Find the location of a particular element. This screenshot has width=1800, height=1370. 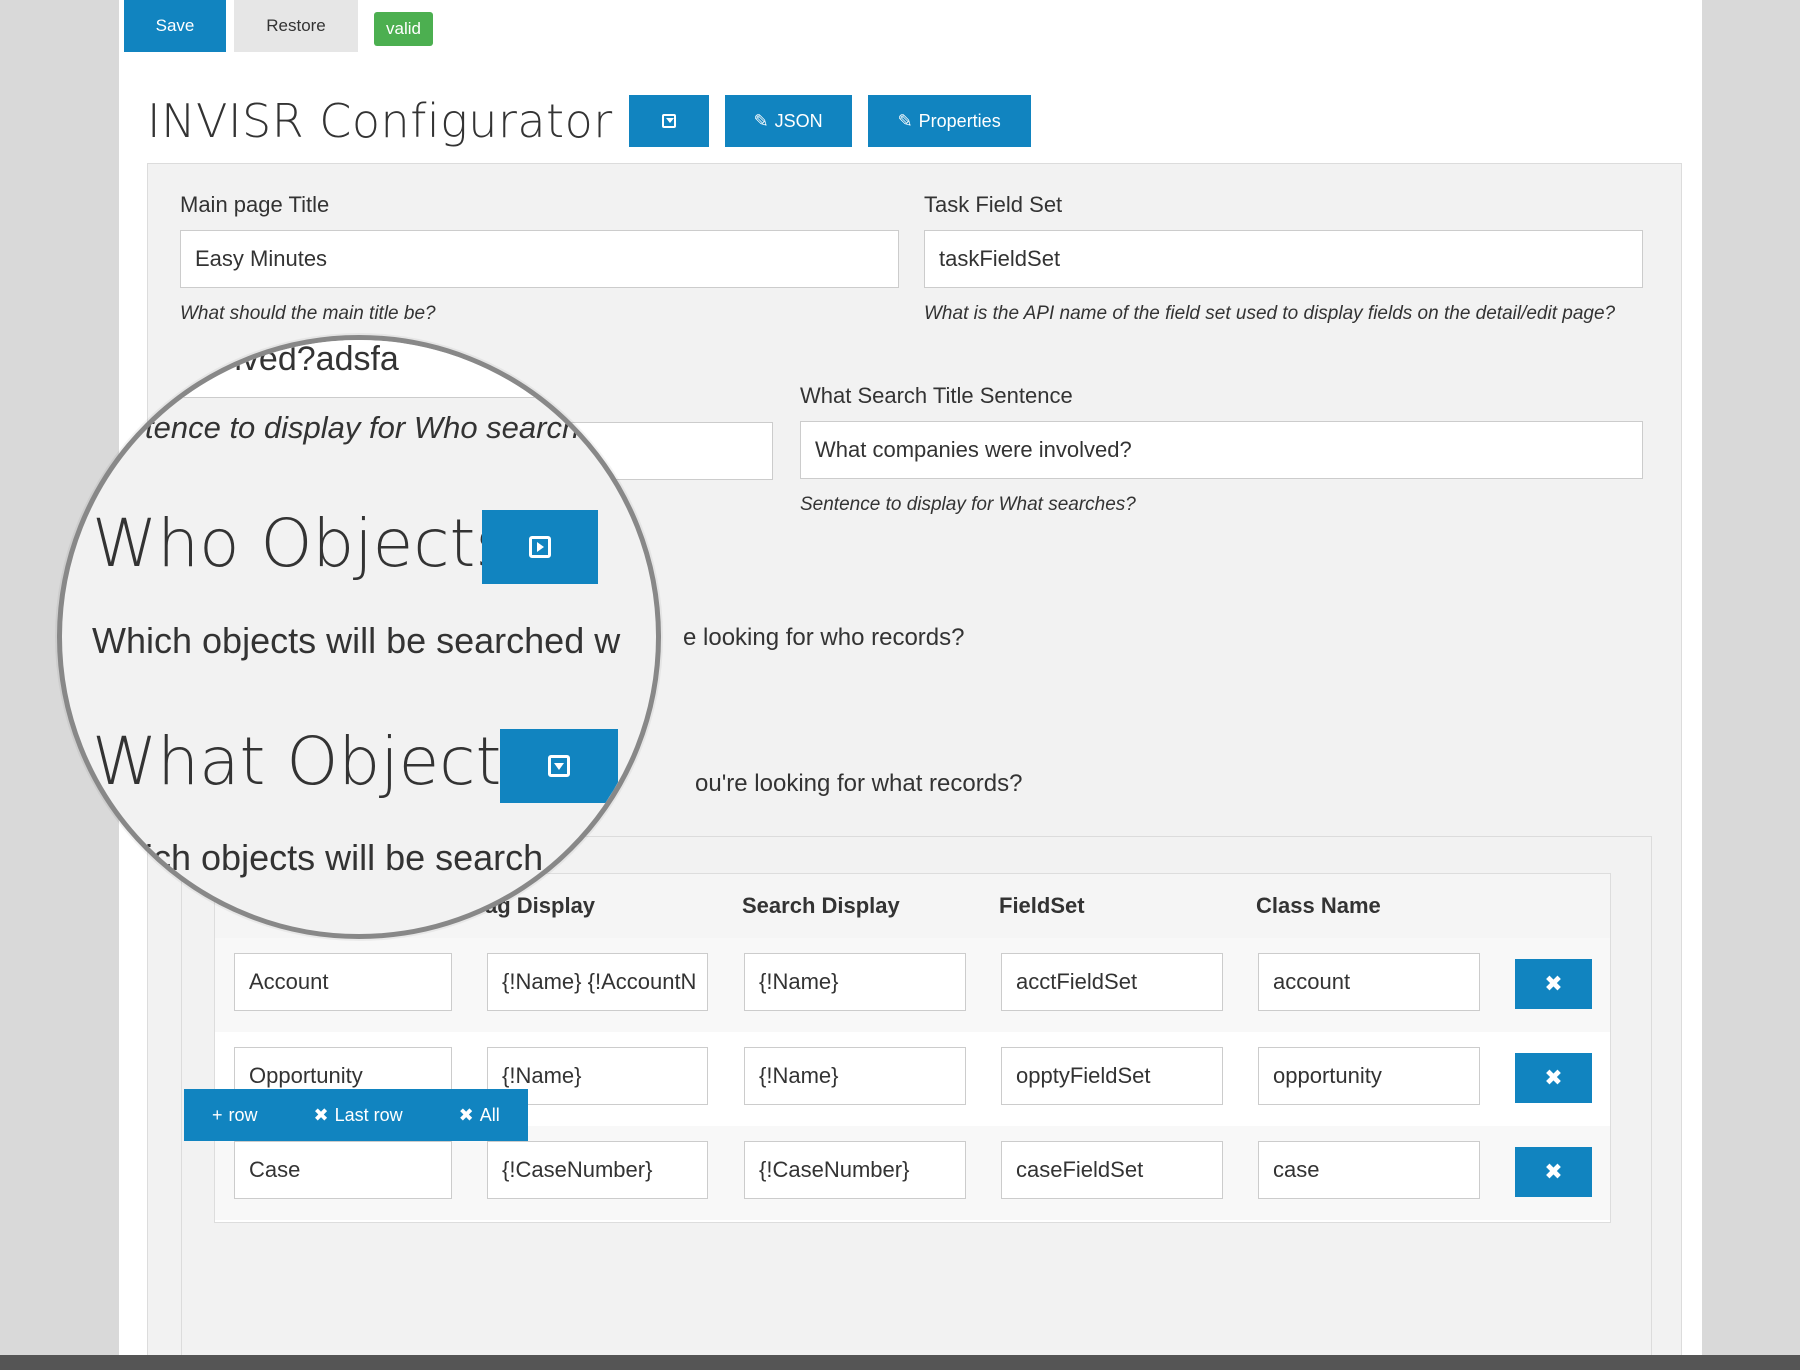

caret-square-right-icon is located at coordinates (540, 547).